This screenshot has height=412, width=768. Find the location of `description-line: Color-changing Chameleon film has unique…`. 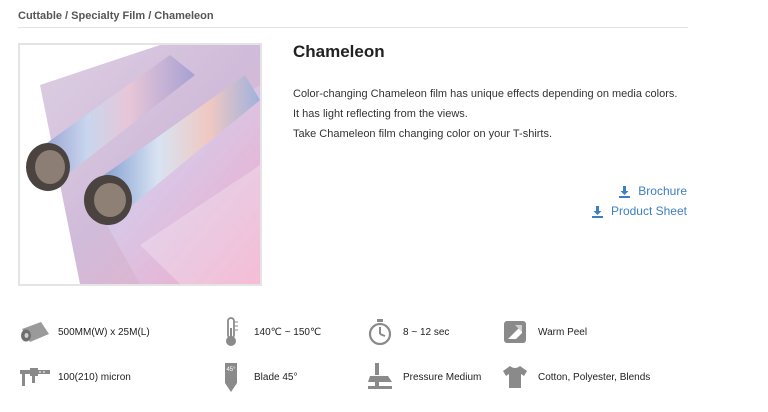

description-line: Color-changing Chameleon film has unique… is located at coordinates (485, 94).